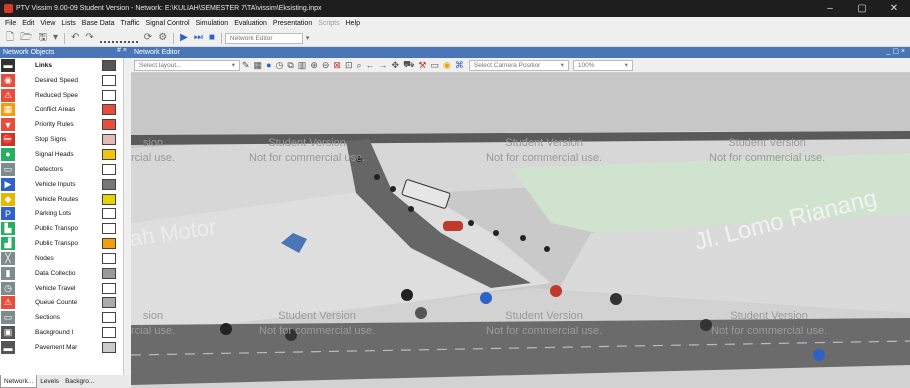 The image size is (910, 388). What do you see at coordinates (422, 65) in the screenshot?
I see `tools-icon: ⚒` at bounding box center [422, 65].